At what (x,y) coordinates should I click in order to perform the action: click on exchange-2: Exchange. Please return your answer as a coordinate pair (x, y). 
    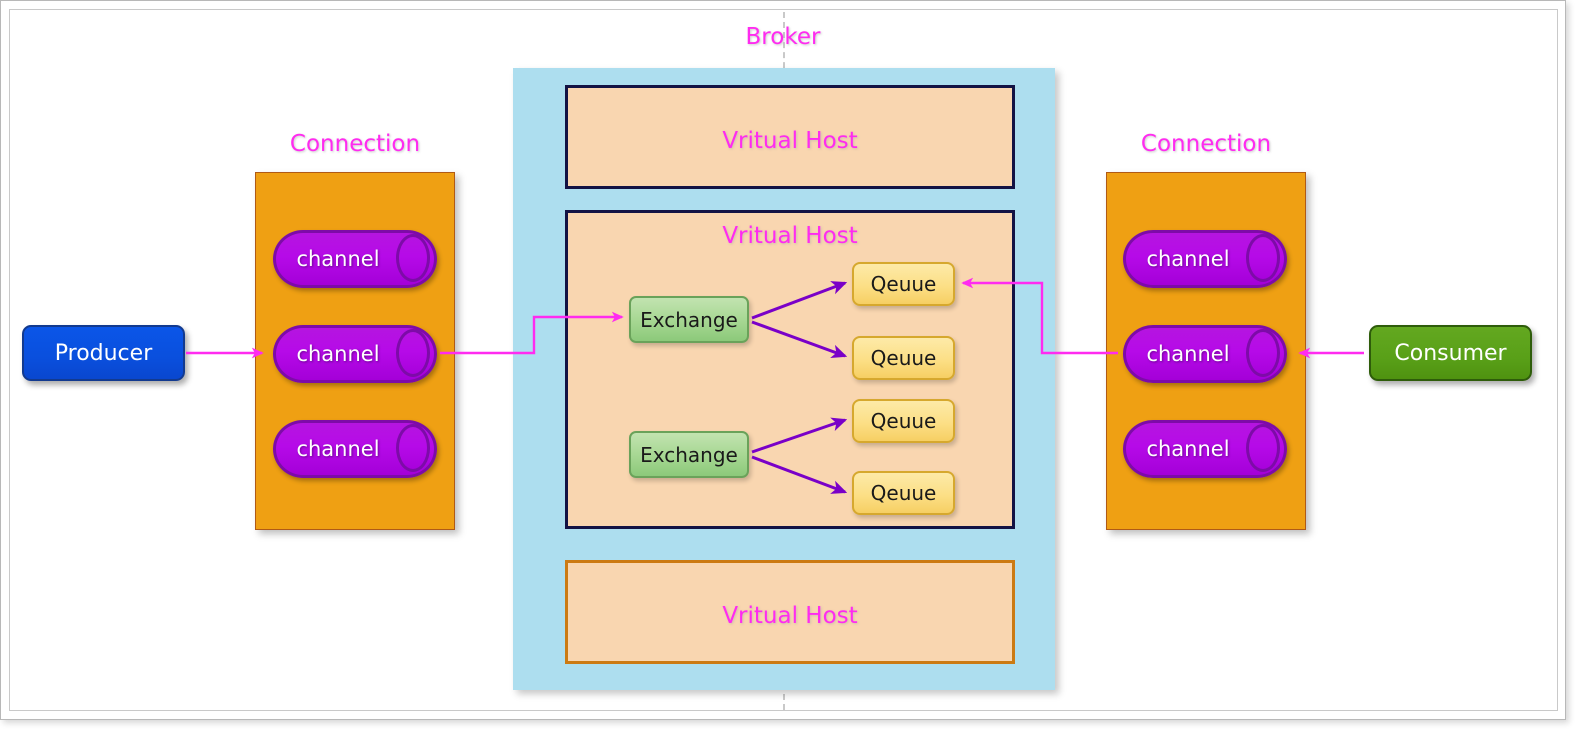
    Looking at the image, I should click on (689, 454).